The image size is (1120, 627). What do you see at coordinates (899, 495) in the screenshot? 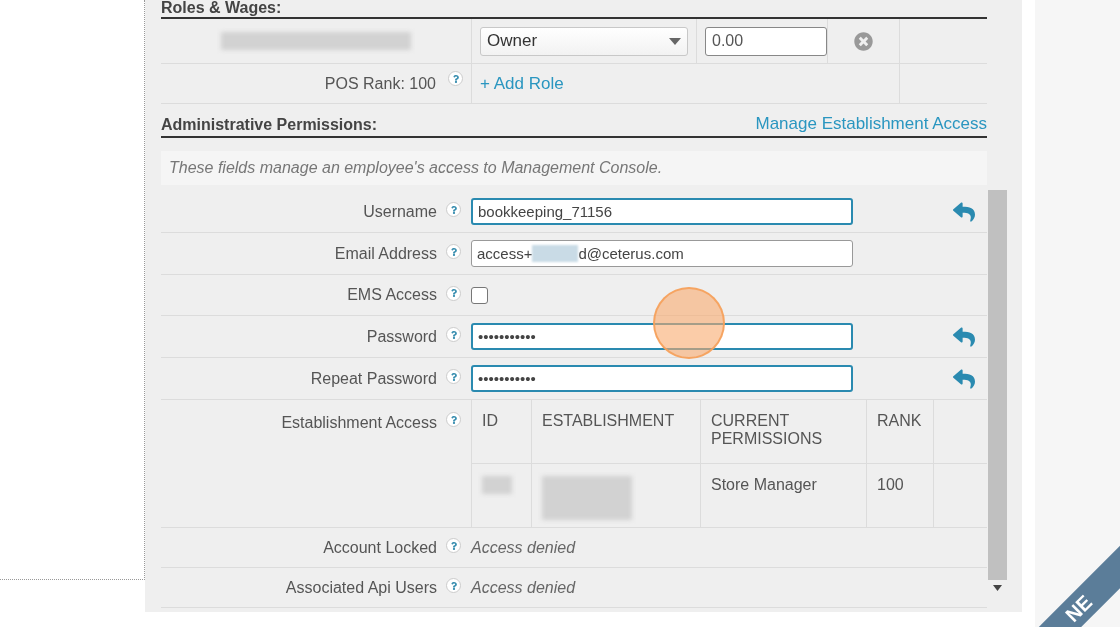
I see `table-cell: 100` at bounding box center [899, 495].